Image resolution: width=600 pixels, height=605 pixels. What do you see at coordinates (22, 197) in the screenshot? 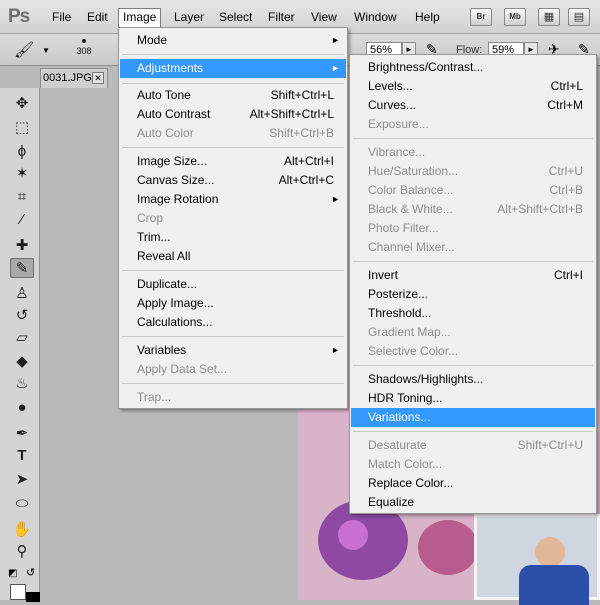
I see `crop-tool-icon: ⌗` at bounding box center [22, 197].